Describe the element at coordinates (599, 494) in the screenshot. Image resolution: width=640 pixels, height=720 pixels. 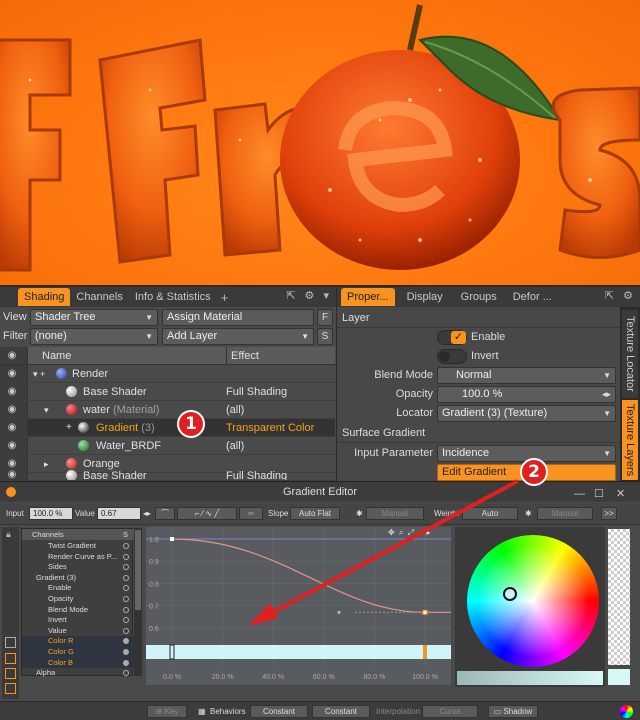
I see `maximize-icon: ☐` at that location.